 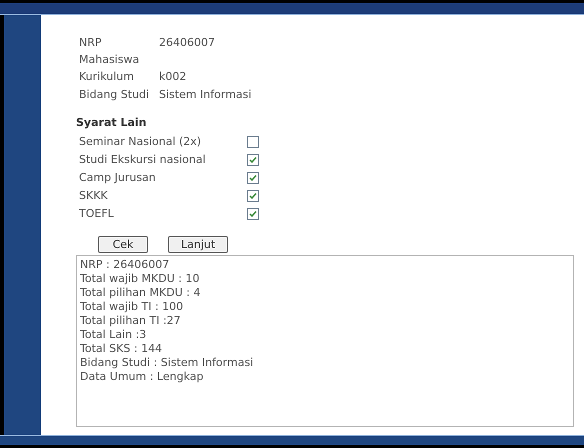 What do you see at coordinates (107, 77) in the screenshot?
I see `field-label: Kurikulum` at bounding box center [107, 77].